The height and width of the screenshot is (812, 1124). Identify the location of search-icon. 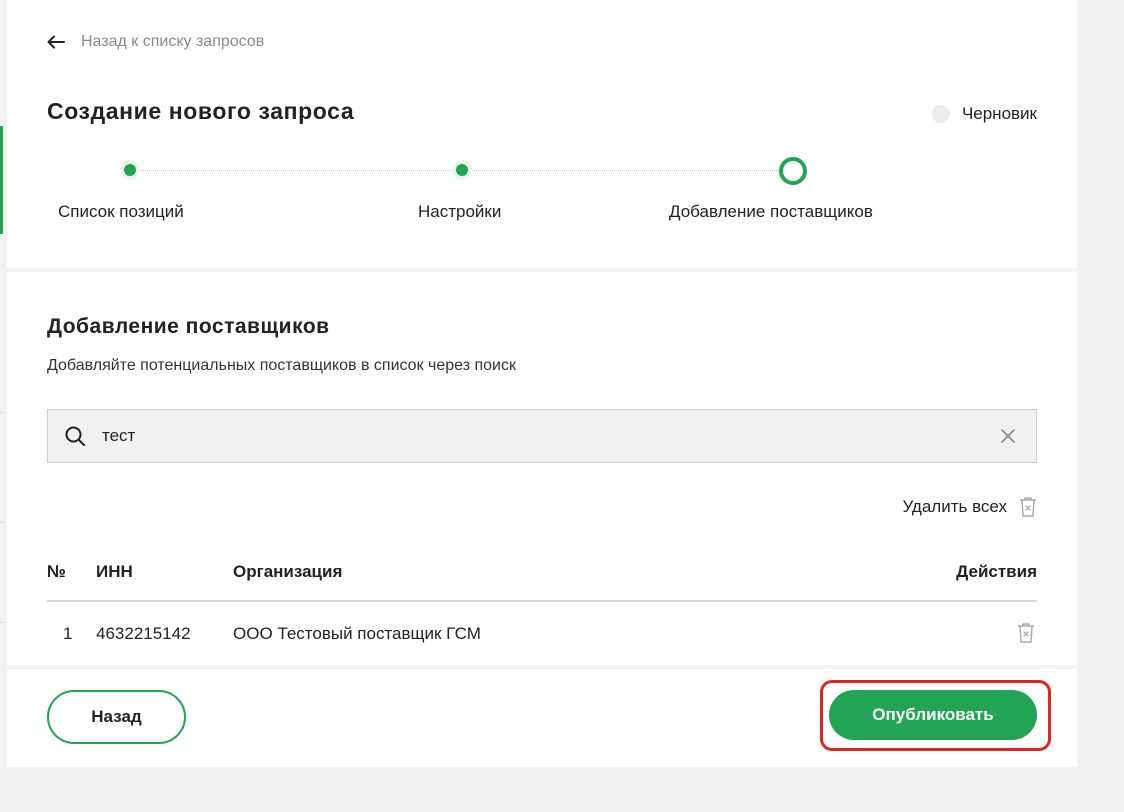
(75, 436).